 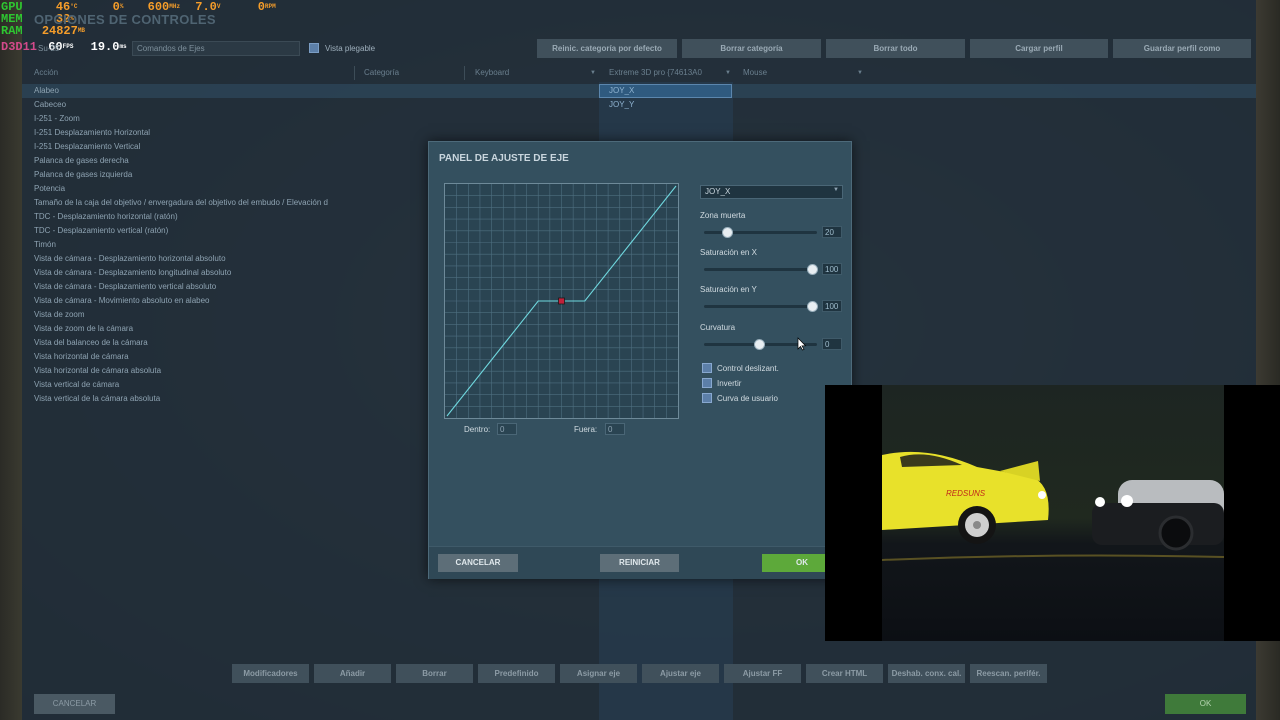 I want to click on create-html-button: Crear HTML, so click(x=844, y=673).